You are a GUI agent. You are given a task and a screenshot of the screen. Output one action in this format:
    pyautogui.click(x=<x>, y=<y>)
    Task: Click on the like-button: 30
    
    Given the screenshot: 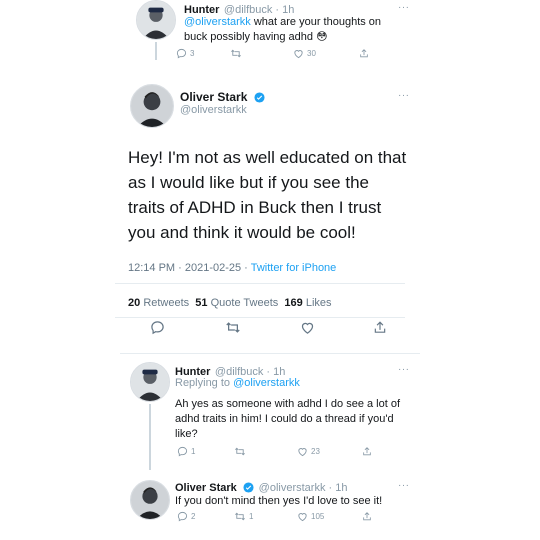 What is the action you would take?
    pyautogui.click(x=304, y=53)
    